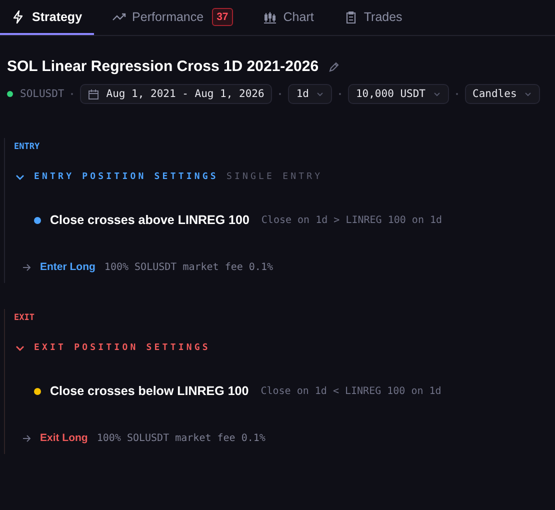 The height and width of the screenshot is (510, 555). I want to click on edit-icon, so click(334, 66).